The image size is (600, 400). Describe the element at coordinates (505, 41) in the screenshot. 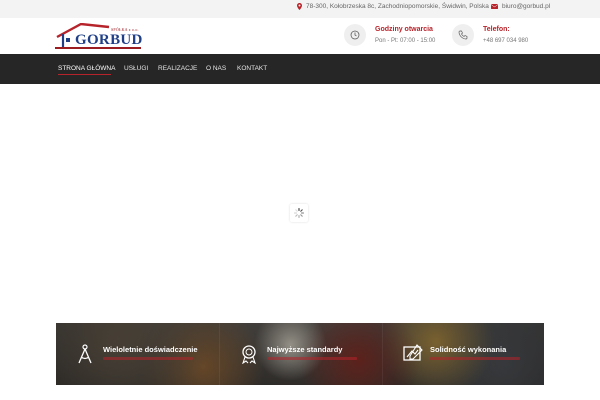

I see `phone-number: +48 697 034 980` at that location.